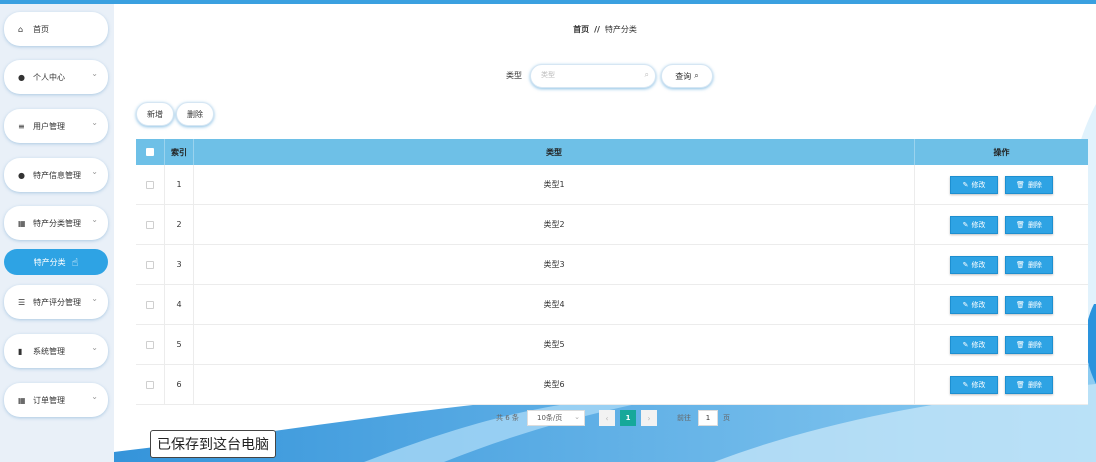 This screenshot has height=462, width=1096. I want to click on pagination: 共 6 条 10条/页 ⌄ ‹ 1 › 前往 1 页, so click(605, 418).